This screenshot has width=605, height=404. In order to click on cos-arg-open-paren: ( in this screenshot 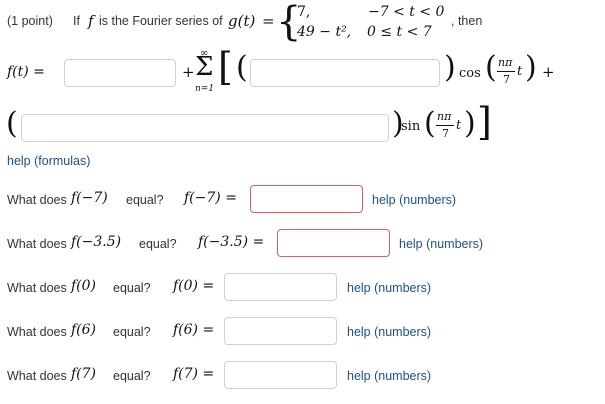, I will do `click(491, 67)`.